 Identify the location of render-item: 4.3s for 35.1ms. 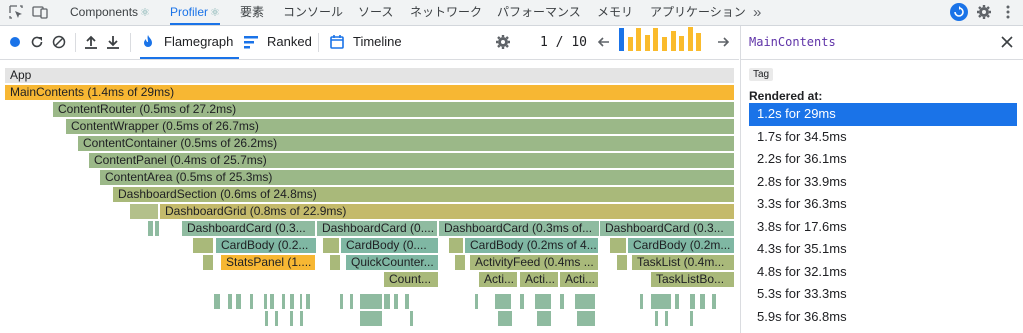
(883, 249).